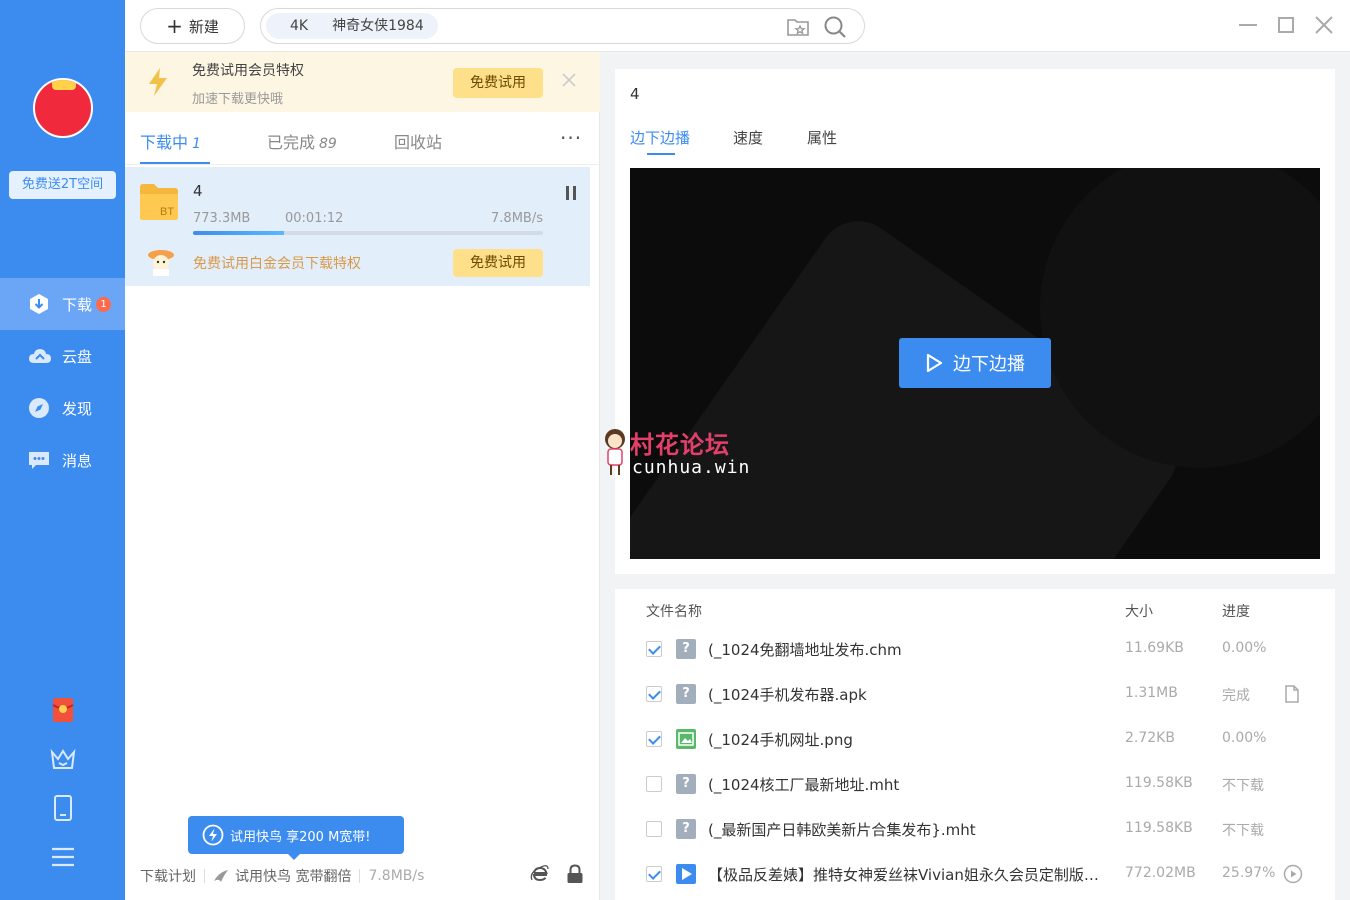  What do you see at coordinates (540, 876) in the screenshot?
I see `browser-icon` at bounding box center [540, 876].